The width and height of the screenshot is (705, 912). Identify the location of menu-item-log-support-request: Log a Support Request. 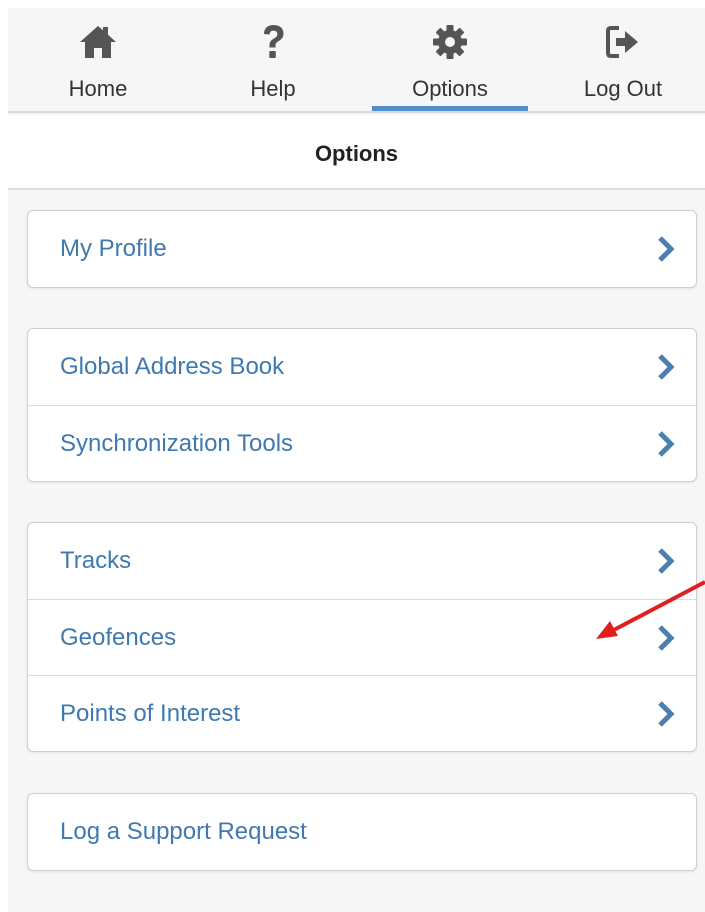
(362, 832).